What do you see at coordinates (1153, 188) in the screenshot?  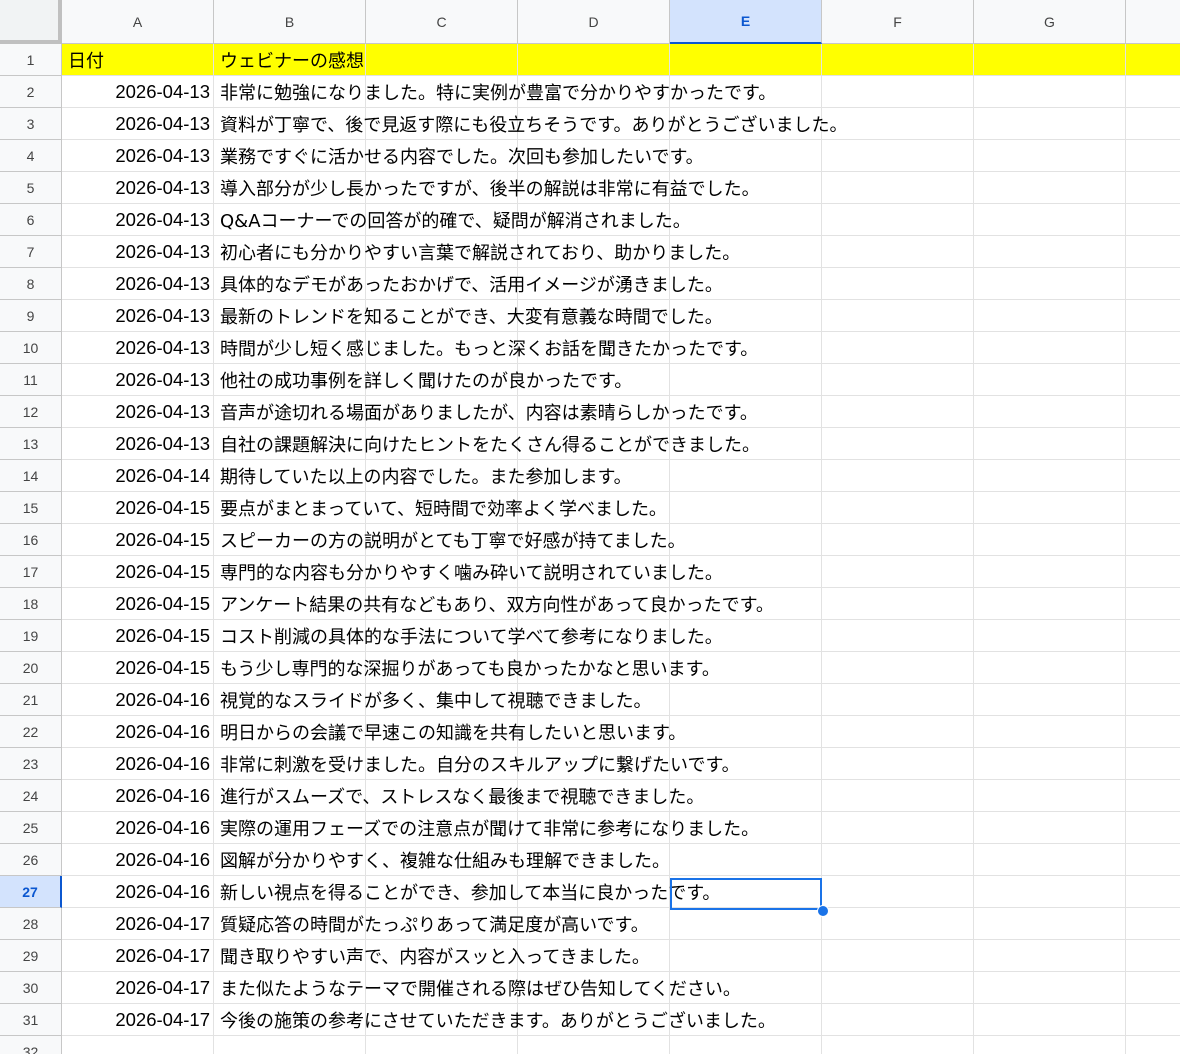 I see `cell-h5` at bounding box center [1153, 188].